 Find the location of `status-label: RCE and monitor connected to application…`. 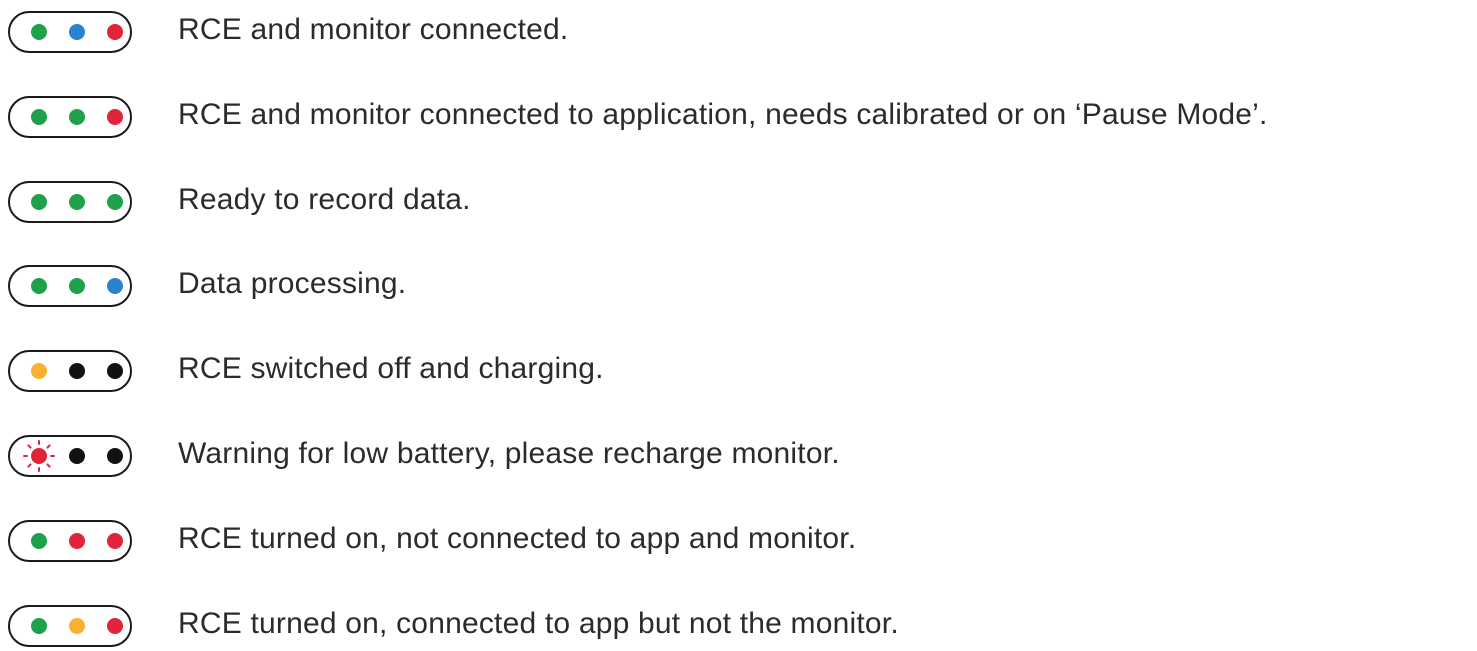

status-label: RCE and monitor connected to application… is located at coordinates (723, 114).